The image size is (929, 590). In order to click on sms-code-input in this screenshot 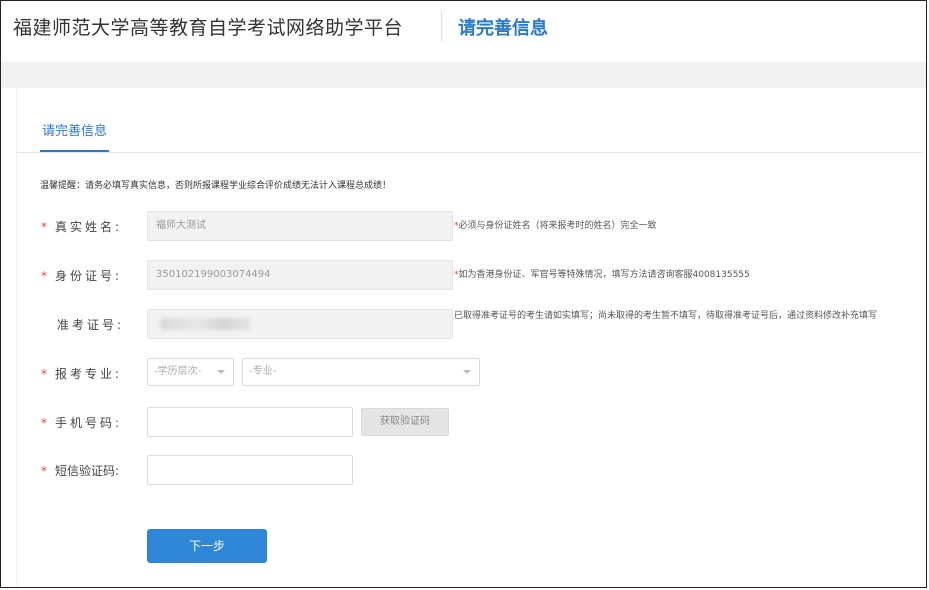, I will do `click(250, 470)`.